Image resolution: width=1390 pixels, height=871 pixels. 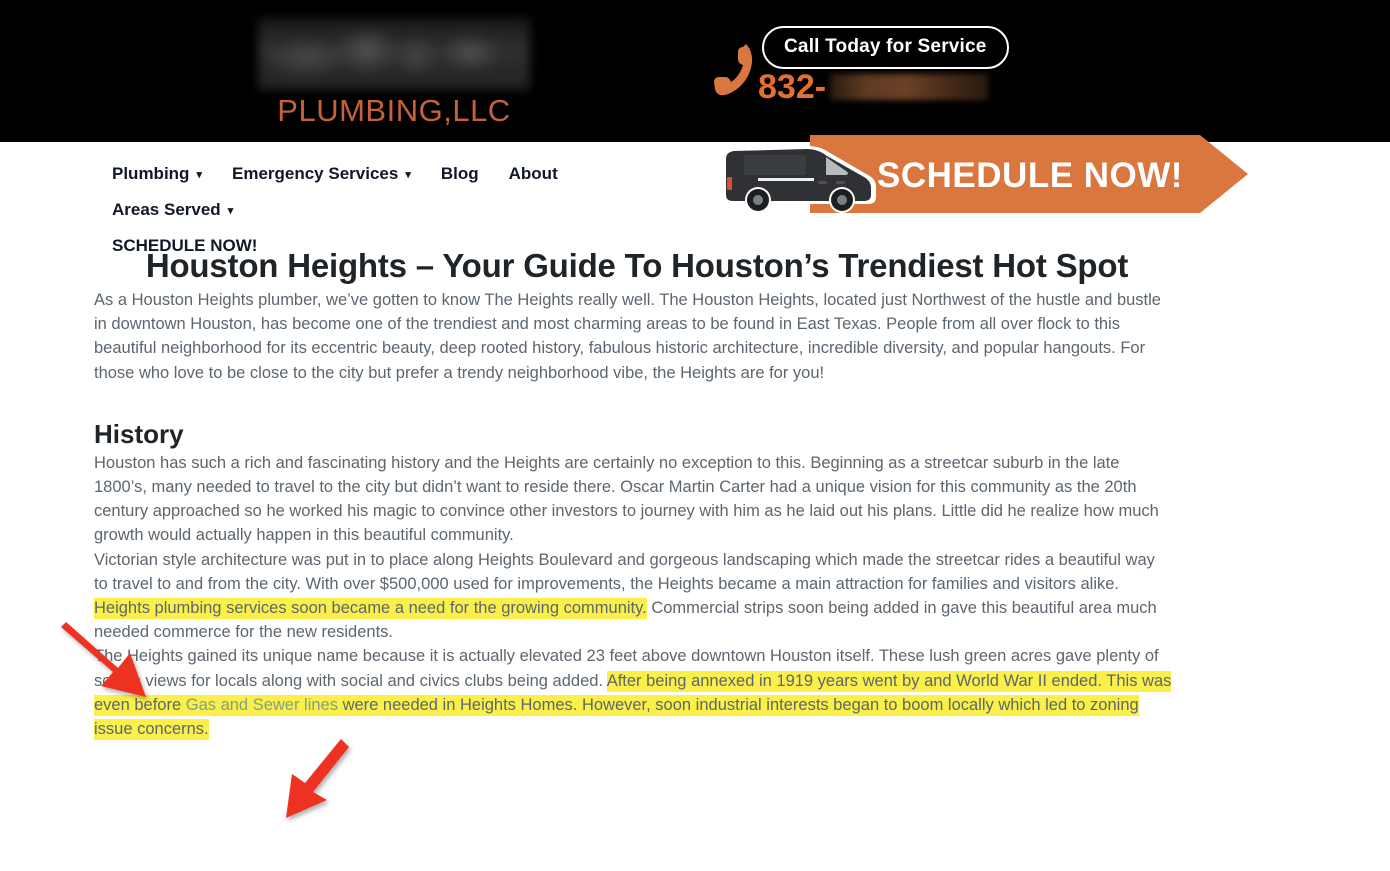 I want to click on nav-item-label: Plumbing, so click(x=151, y=173).